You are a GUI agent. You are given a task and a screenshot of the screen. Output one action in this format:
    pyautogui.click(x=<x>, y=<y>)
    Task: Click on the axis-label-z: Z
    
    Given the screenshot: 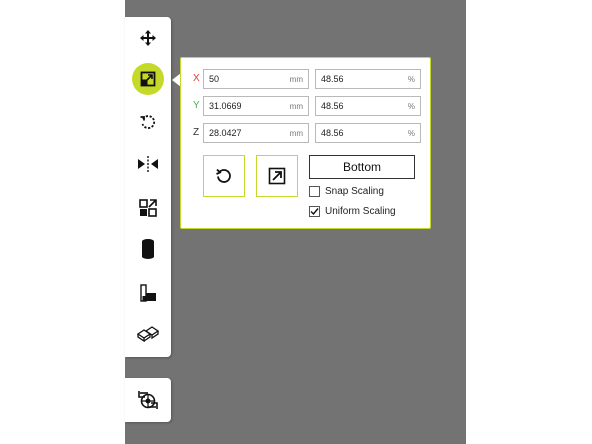 What is the action you would take?
    pyautogui.click(x=196, y=132)
    